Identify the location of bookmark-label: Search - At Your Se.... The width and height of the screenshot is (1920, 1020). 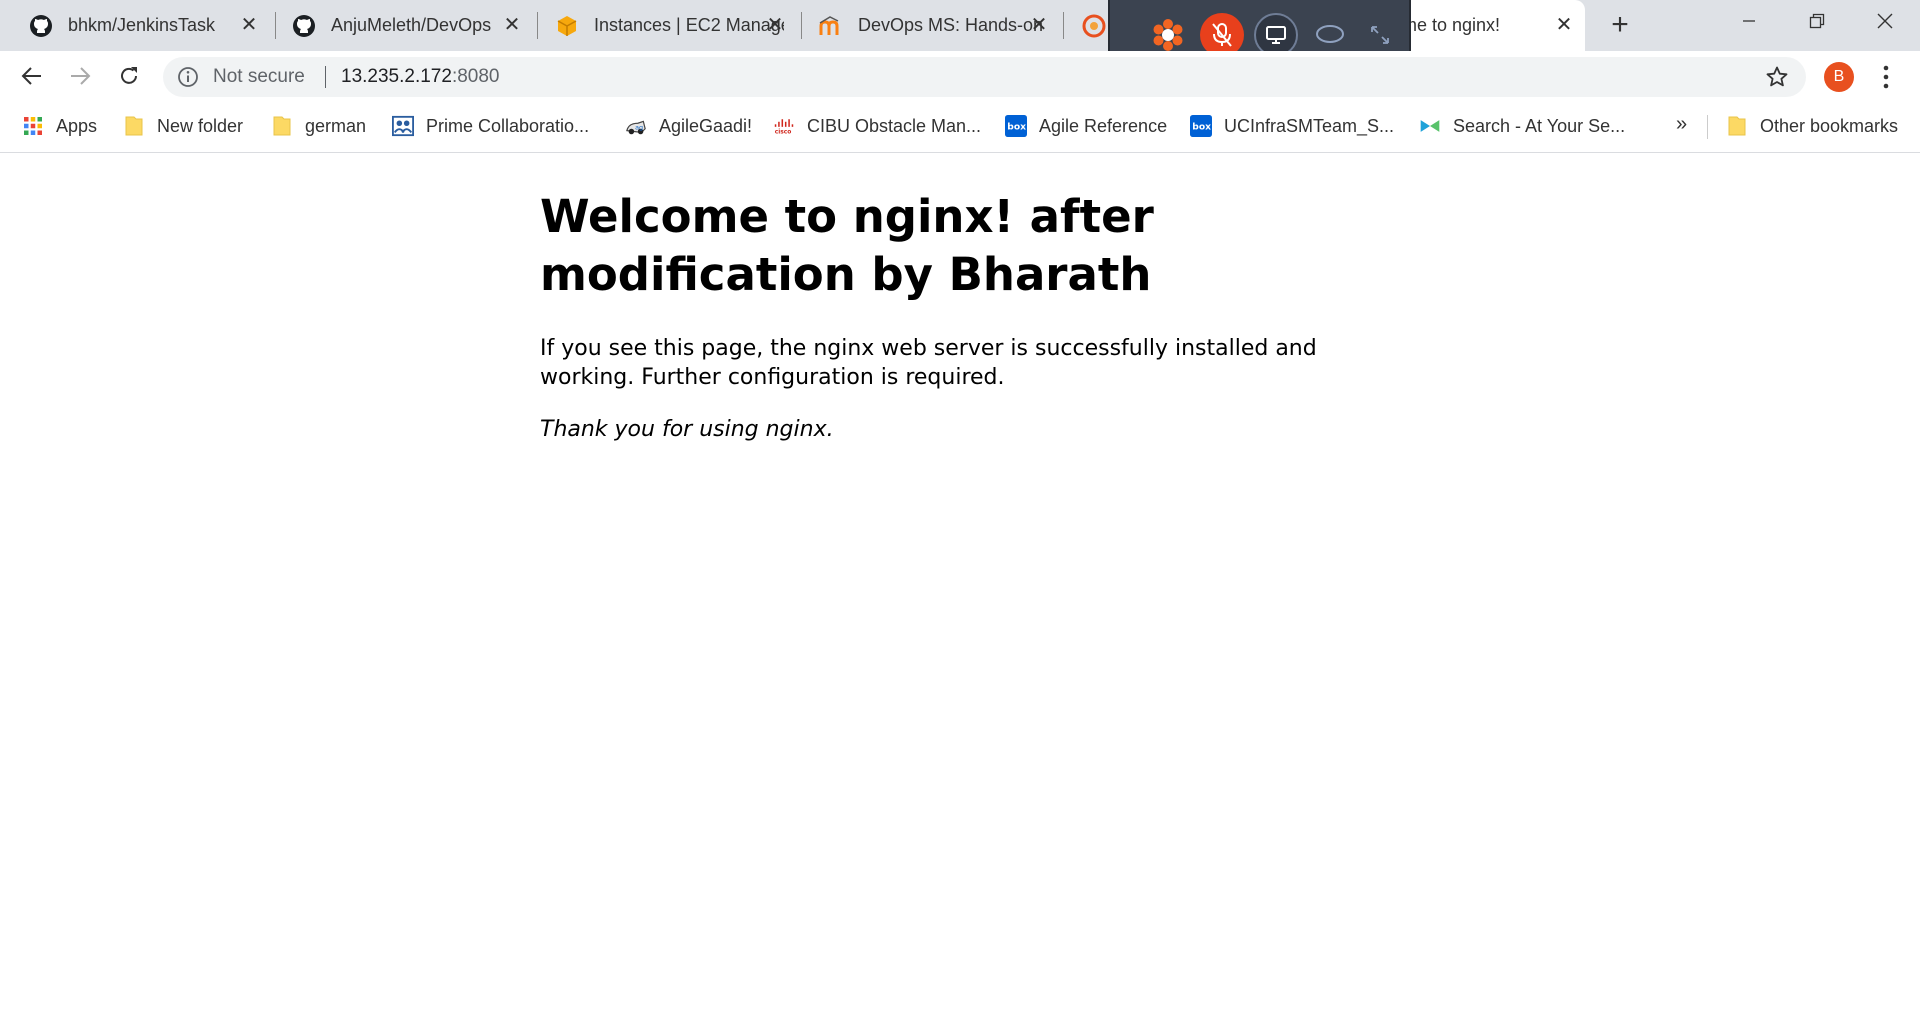
(1539, 125).